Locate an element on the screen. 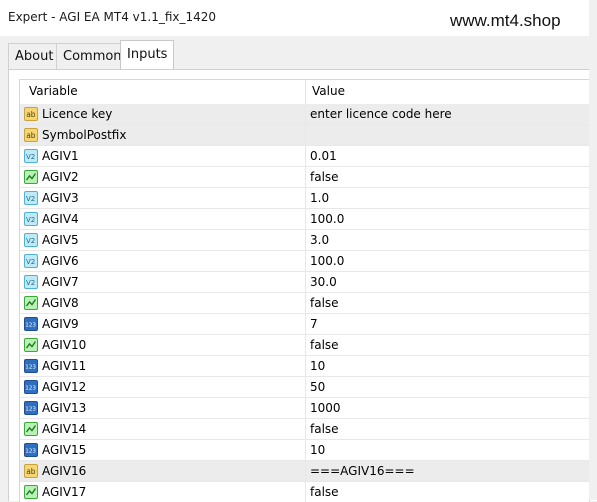 Image resolution: width=597 pixels, height=502 pixels. variable-cell: AGIV8 is located at coordinates (163, 303).